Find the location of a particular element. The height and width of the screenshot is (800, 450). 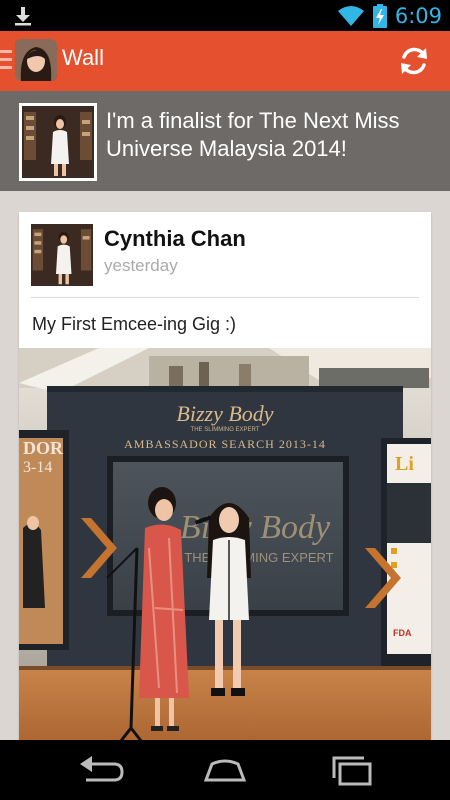

post-text: My First Emcee-ing Gig :) is located at coordinates (134, 324).